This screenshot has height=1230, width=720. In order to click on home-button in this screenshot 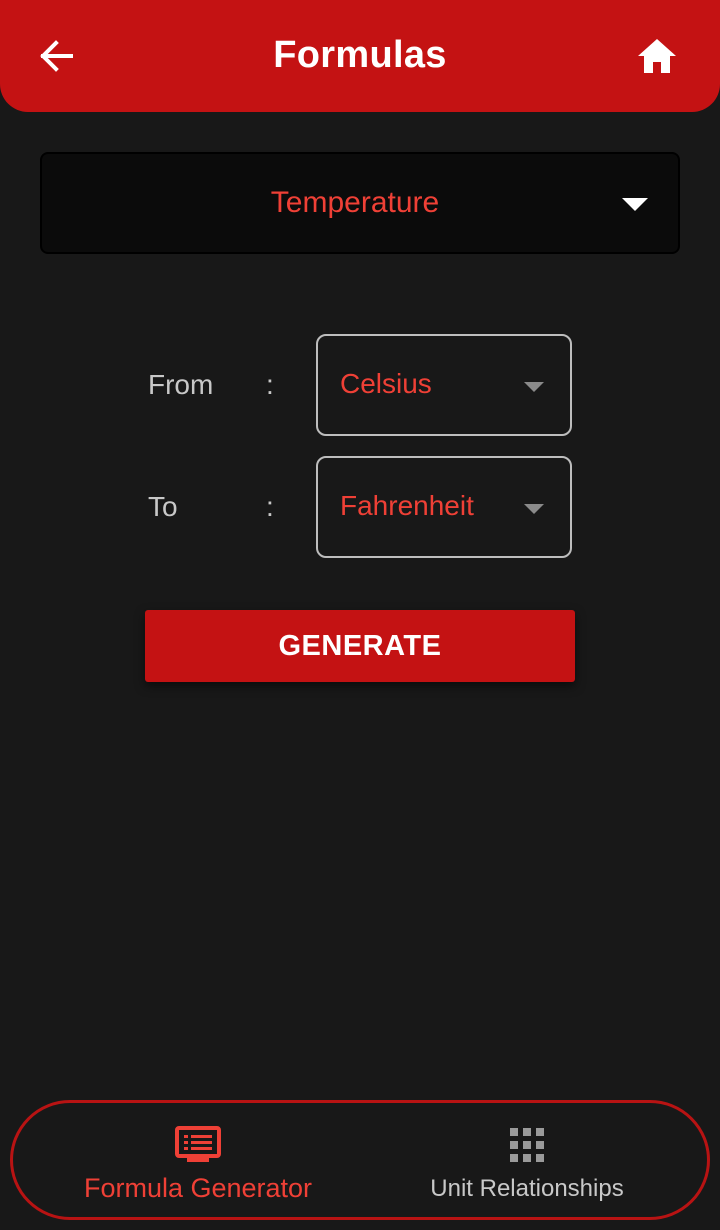, I will do `click(657, 56)`.